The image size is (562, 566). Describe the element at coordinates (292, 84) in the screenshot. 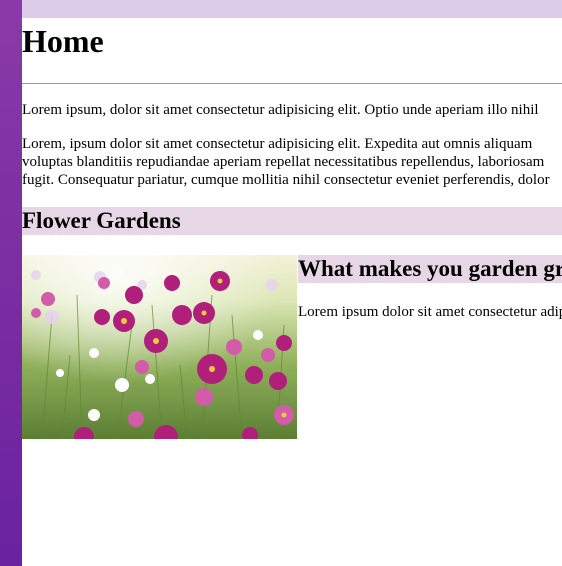

I see `divider` at that location.